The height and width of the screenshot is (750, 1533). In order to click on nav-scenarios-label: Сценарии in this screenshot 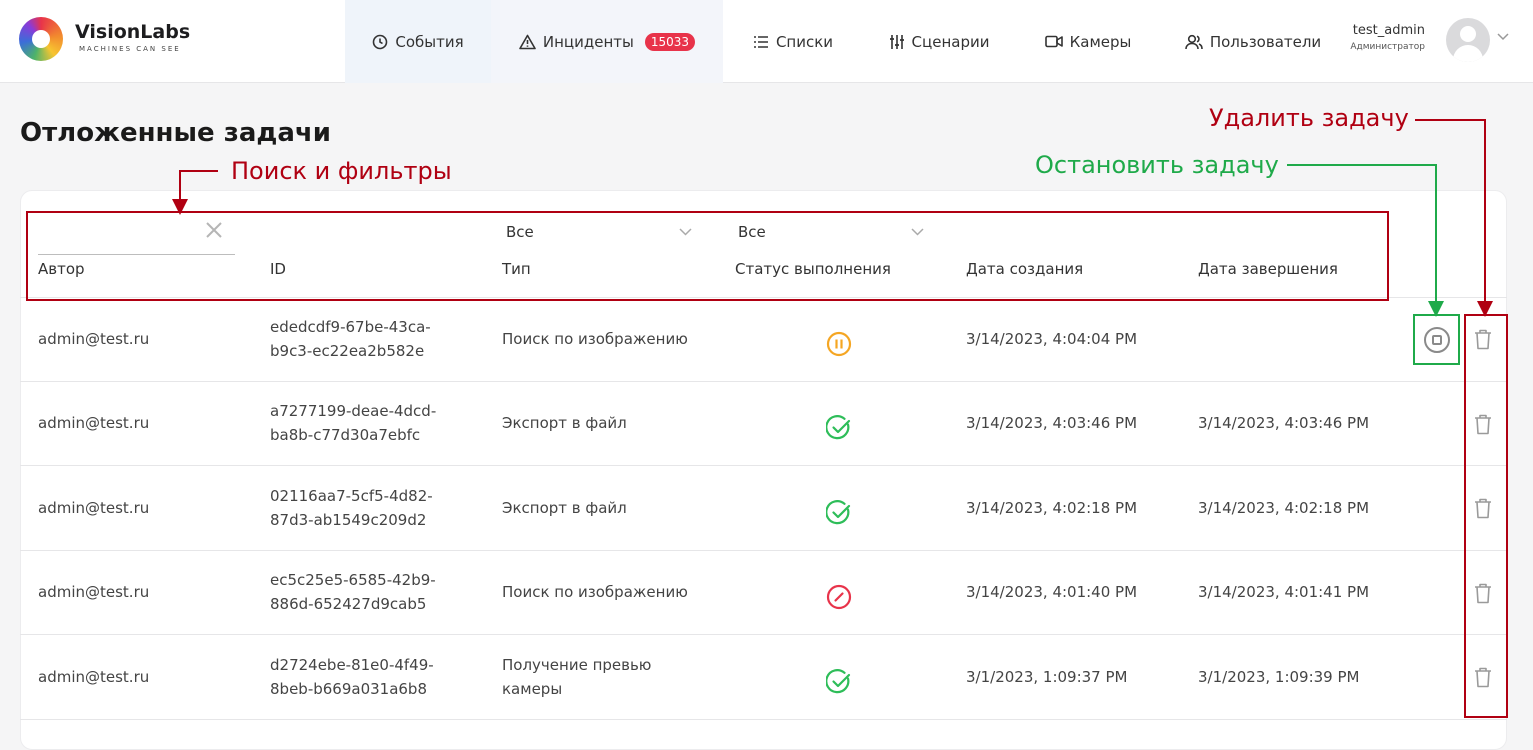, I will do `click(950, 41)`.